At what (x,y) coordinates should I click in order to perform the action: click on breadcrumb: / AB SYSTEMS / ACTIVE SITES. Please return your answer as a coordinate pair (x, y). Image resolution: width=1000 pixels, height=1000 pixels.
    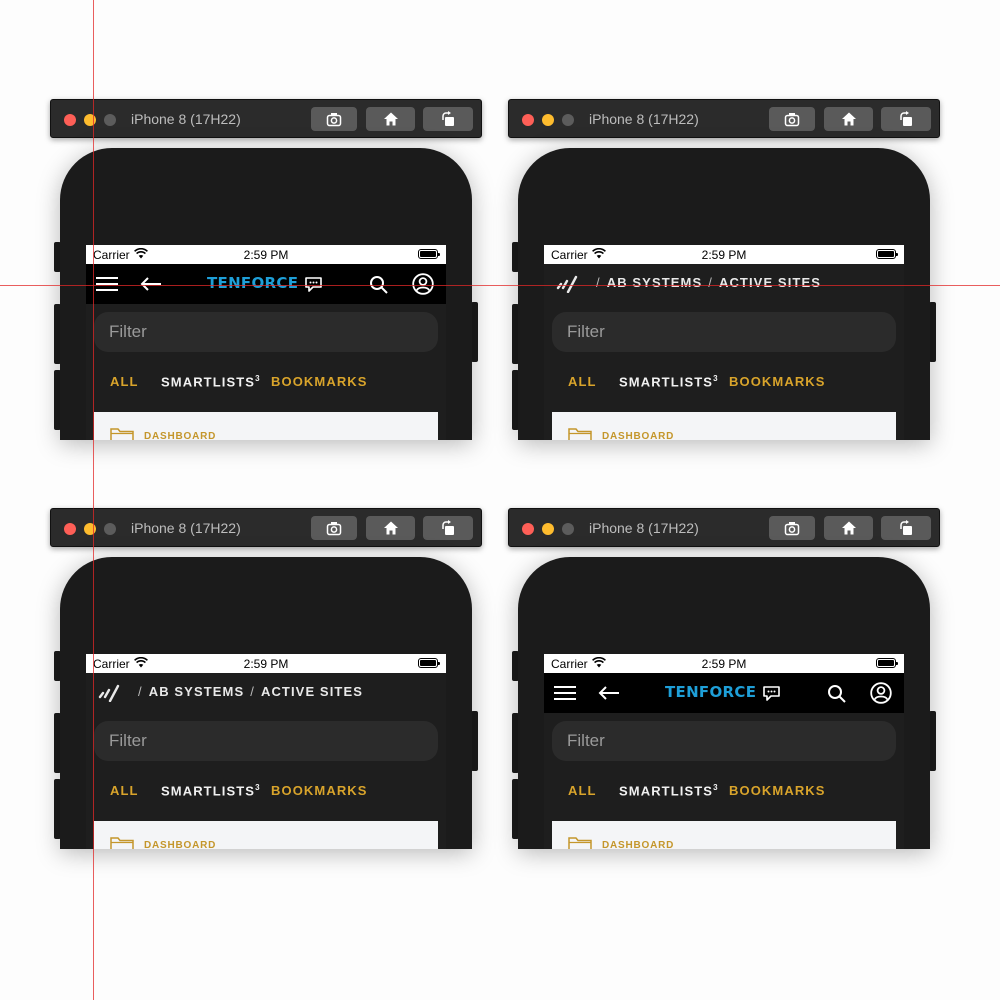
    Looking at the image, I should click on (705, 282).